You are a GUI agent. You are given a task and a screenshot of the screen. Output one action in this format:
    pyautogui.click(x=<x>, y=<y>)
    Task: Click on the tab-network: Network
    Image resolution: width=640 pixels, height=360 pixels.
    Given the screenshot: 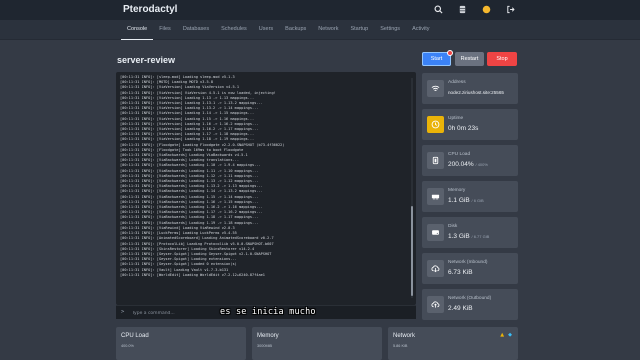 What is the action you would take?
    pyautogui.click(x=328, y=30)
    